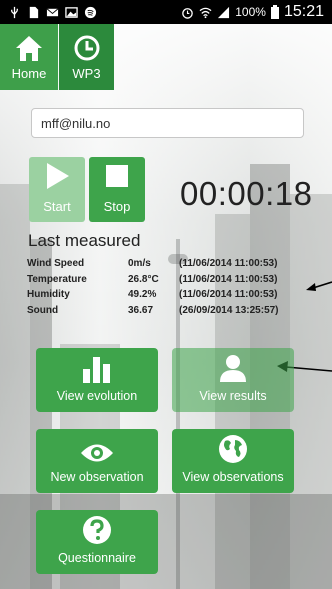  I want to click on play-icon, so click(58, 176).